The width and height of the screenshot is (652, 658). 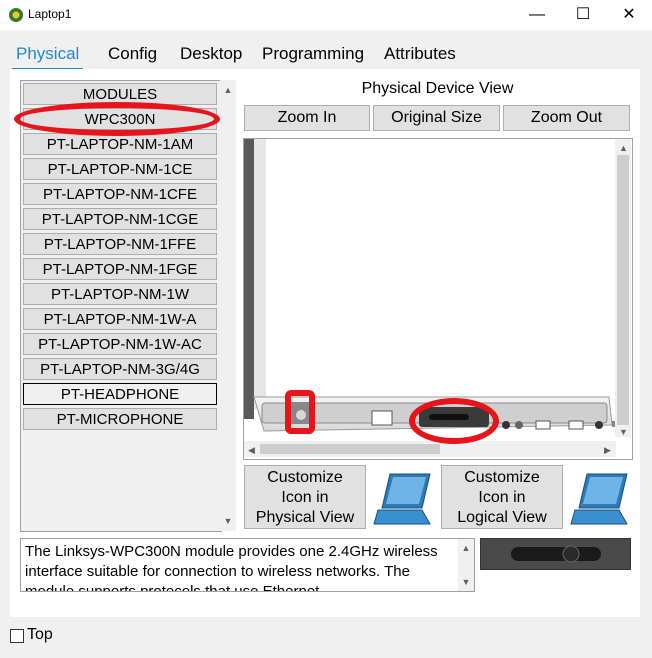 I want to click on zoom-in-button: Zoom In, so click(x=307, y=118).